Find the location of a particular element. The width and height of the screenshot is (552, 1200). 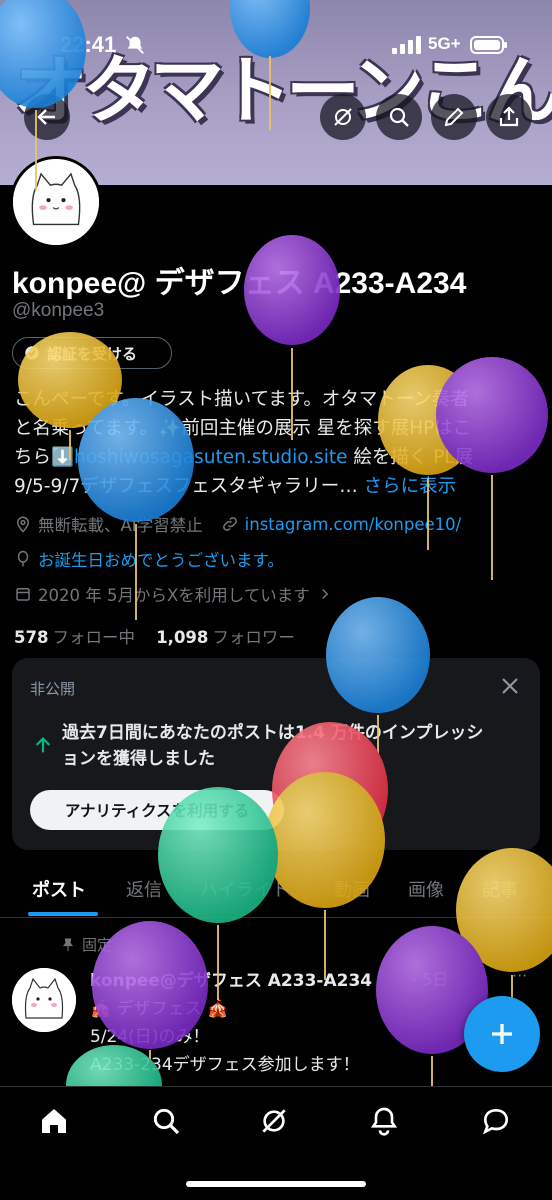

post-more-button: ··· is located at coordinates (519, 975).